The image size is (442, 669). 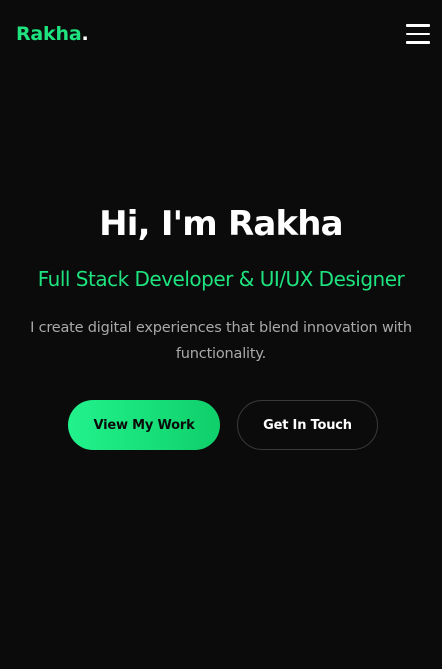 What do you see at coordinates (49, 34) in the screenshot?
I see `logo-text: Rakha` at bounding box center [49, 34].